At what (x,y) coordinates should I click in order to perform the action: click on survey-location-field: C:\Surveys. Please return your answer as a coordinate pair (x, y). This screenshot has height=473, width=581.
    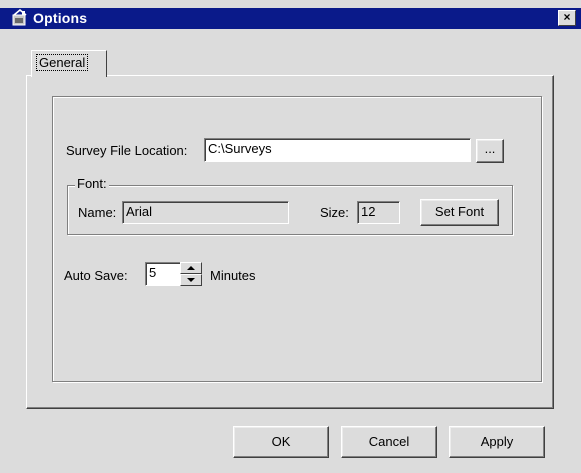
    Looking at the image, I should click on (337, 150).